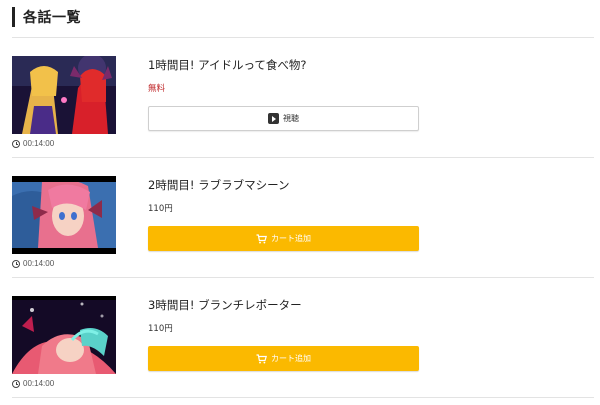 This screenshot has width=600, height=405. Describe the element at coordinates (227, 65) in the screenshot. I see `episode-title: 1時間目! アイドルって食べ物?` at that location.